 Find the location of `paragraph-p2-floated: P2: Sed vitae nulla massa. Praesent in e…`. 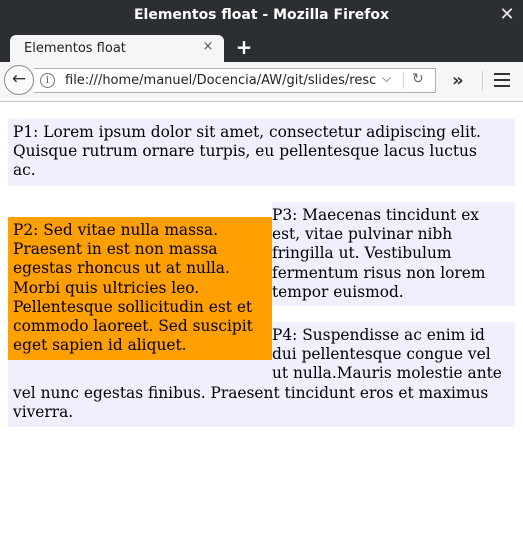

paragraph-p2-floated: P2: Sed vitae nulla massa. Praesent in e… is located at coordinates (140, 288).